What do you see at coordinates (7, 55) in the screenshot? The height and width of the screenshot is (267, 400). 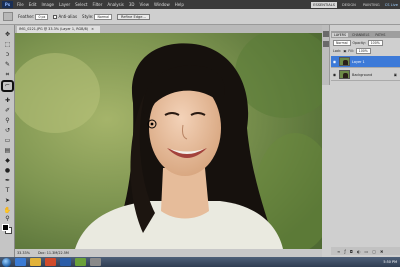 I see `lasso-tool-icon: ↄ` at bounding box center [7, 55].